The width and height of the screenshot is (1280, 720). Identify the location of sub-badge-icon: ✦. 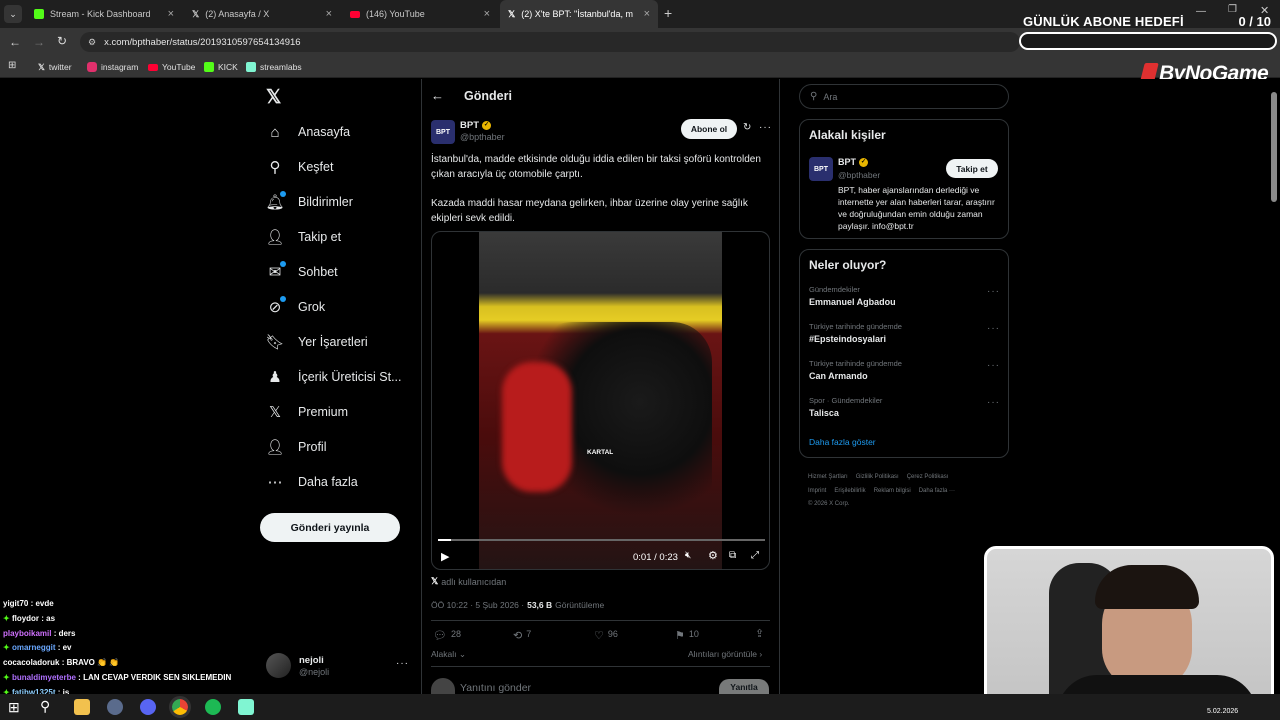
(7, 677).